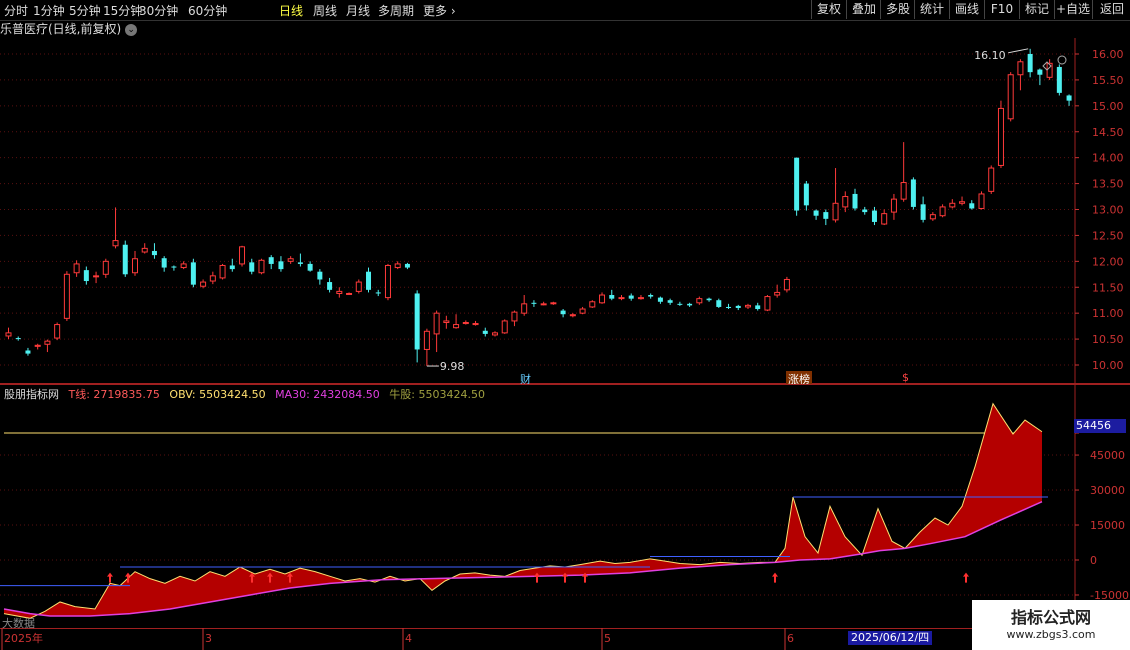 The image size is (1130, 650). What do you see at coordinates (1108, 210) in the screenshot?
I see `price-tick-label: 13.00` at bounding box center [1108, 210].